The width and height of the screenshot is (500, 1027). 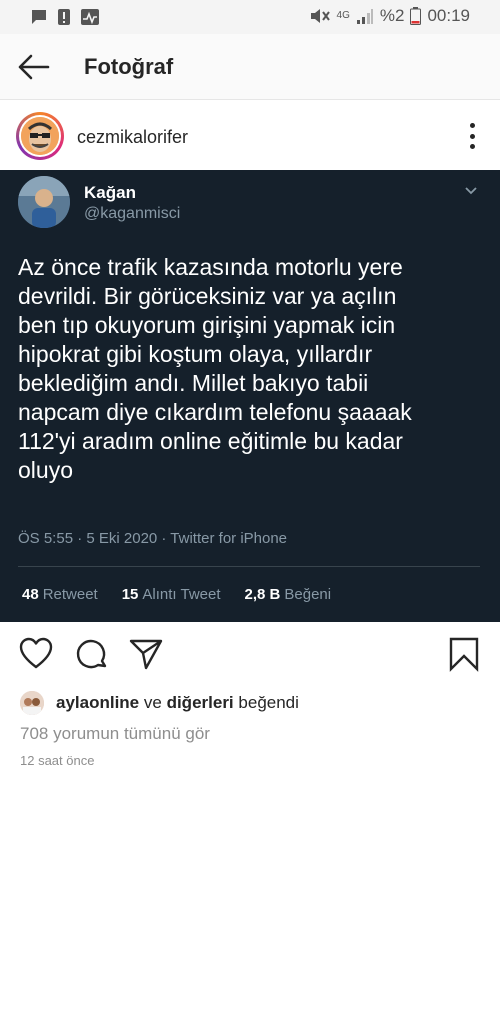 What do you see at coordinates (448, 15) in the screenshot?
I see `clock: 00:19` at bounding box center [448, 15].